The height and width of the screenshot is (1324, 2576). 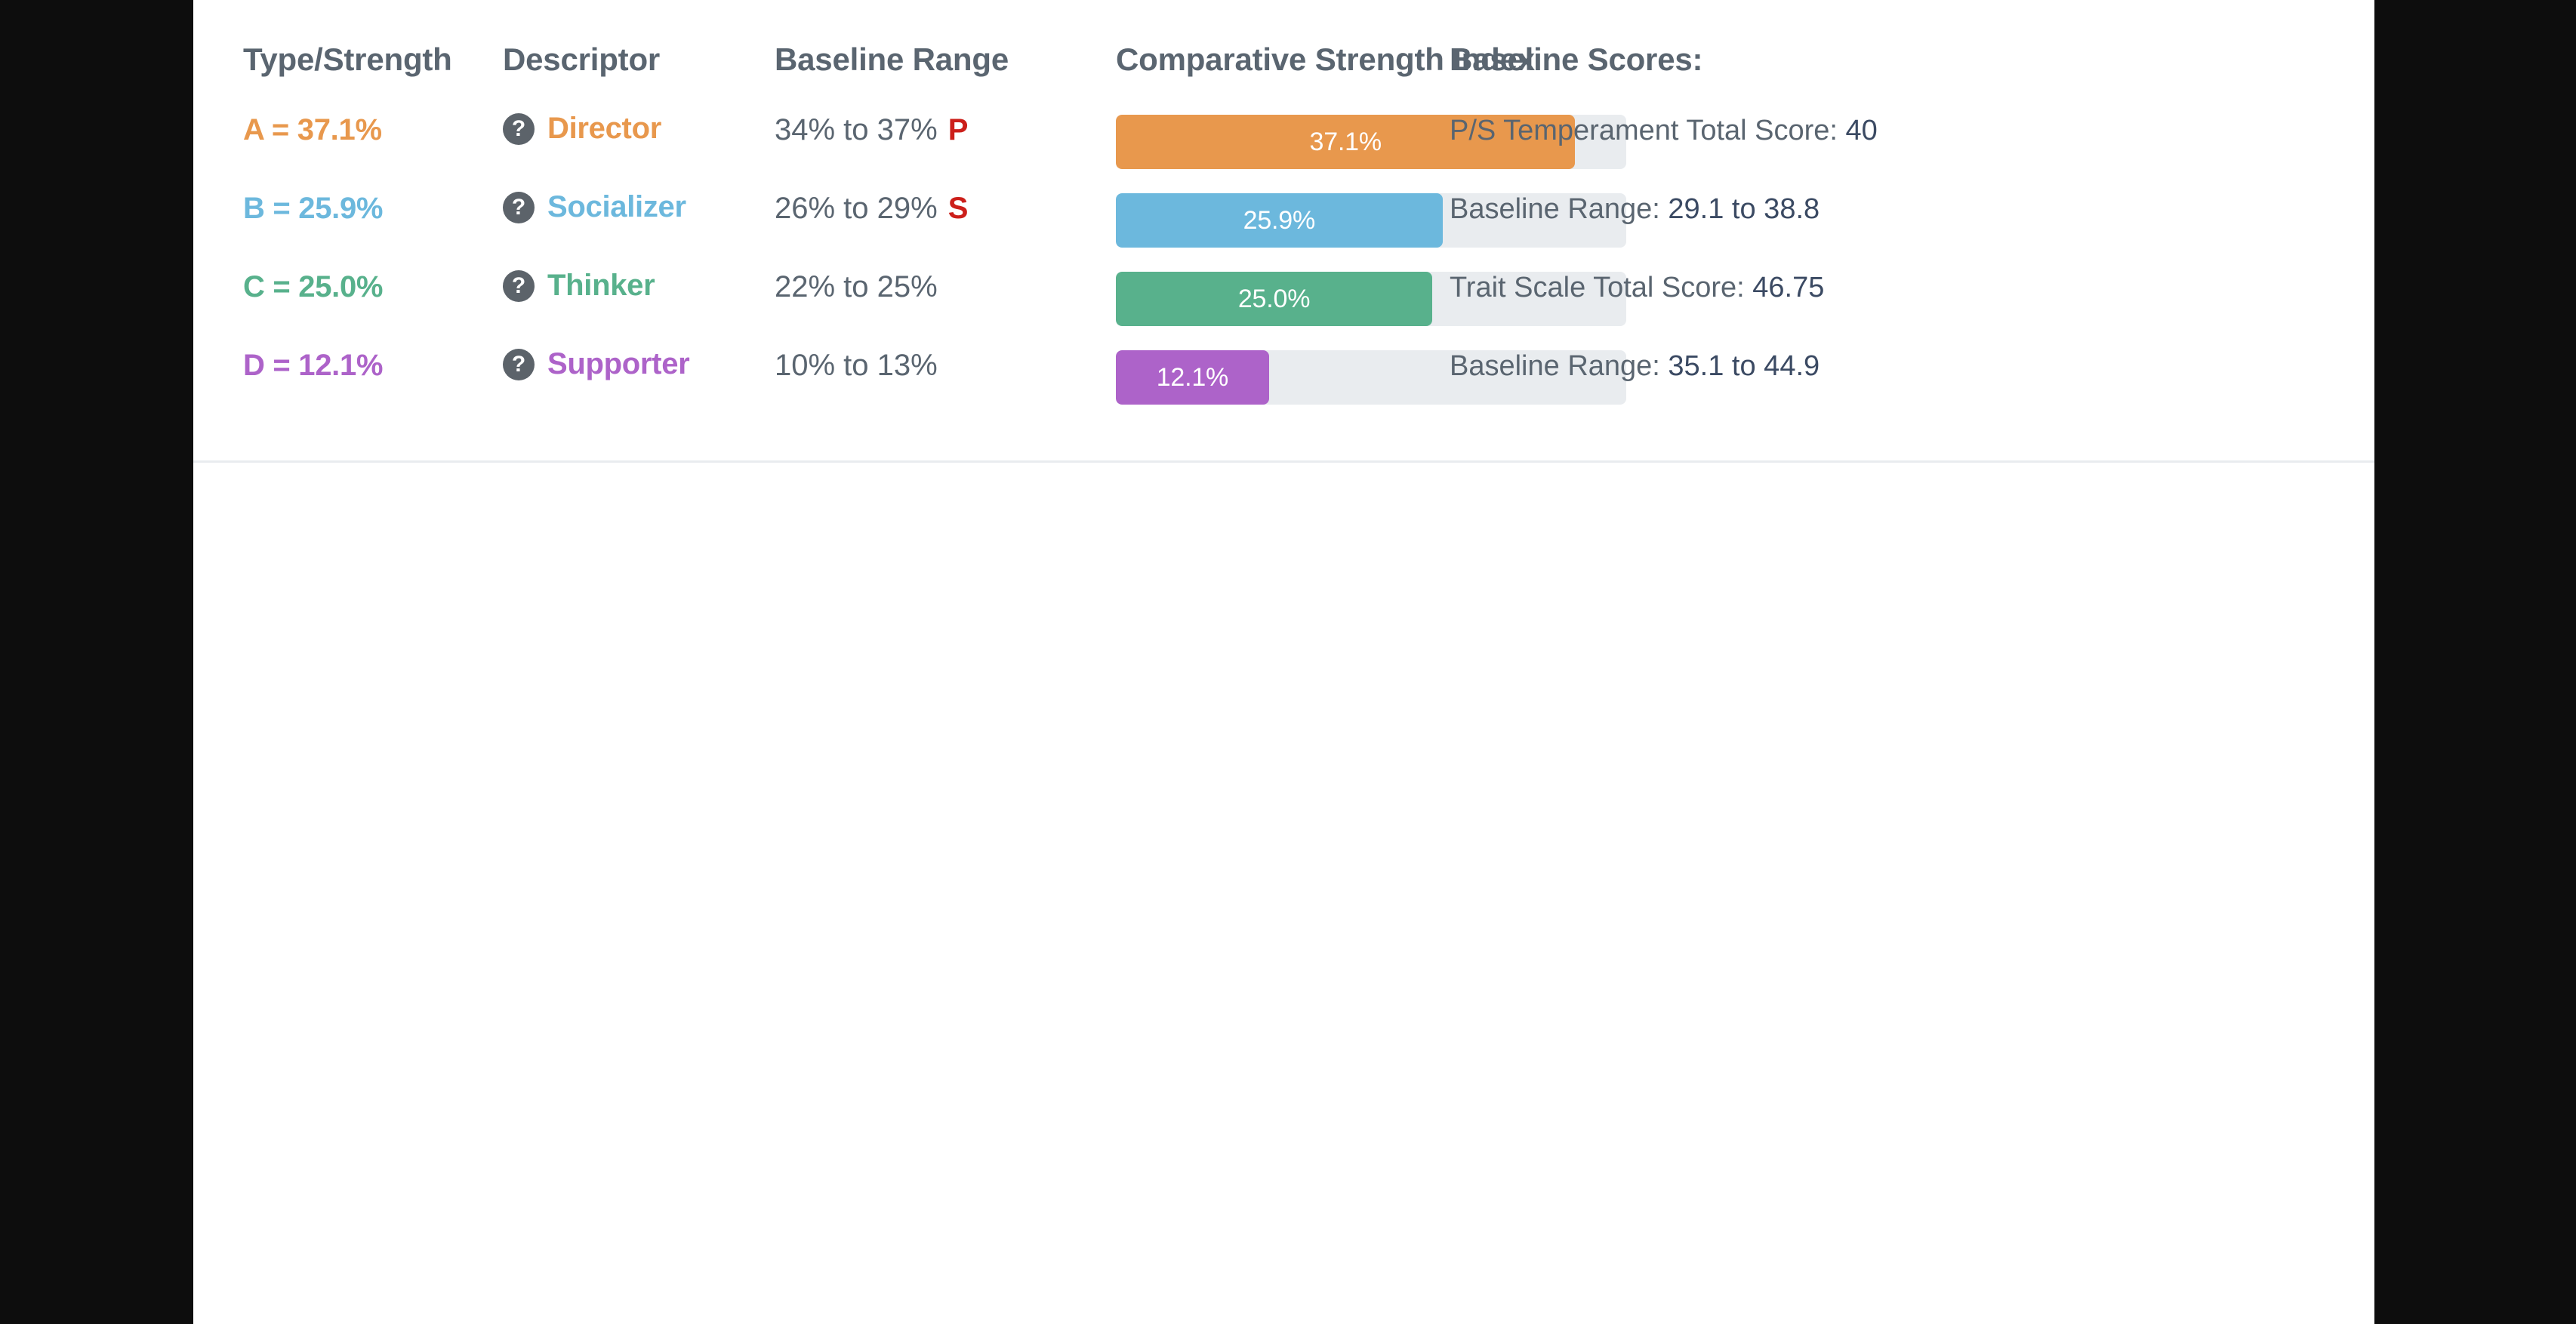 I want to click on baseline-range-value: 22% to 25%, so click(x=856, y=286).